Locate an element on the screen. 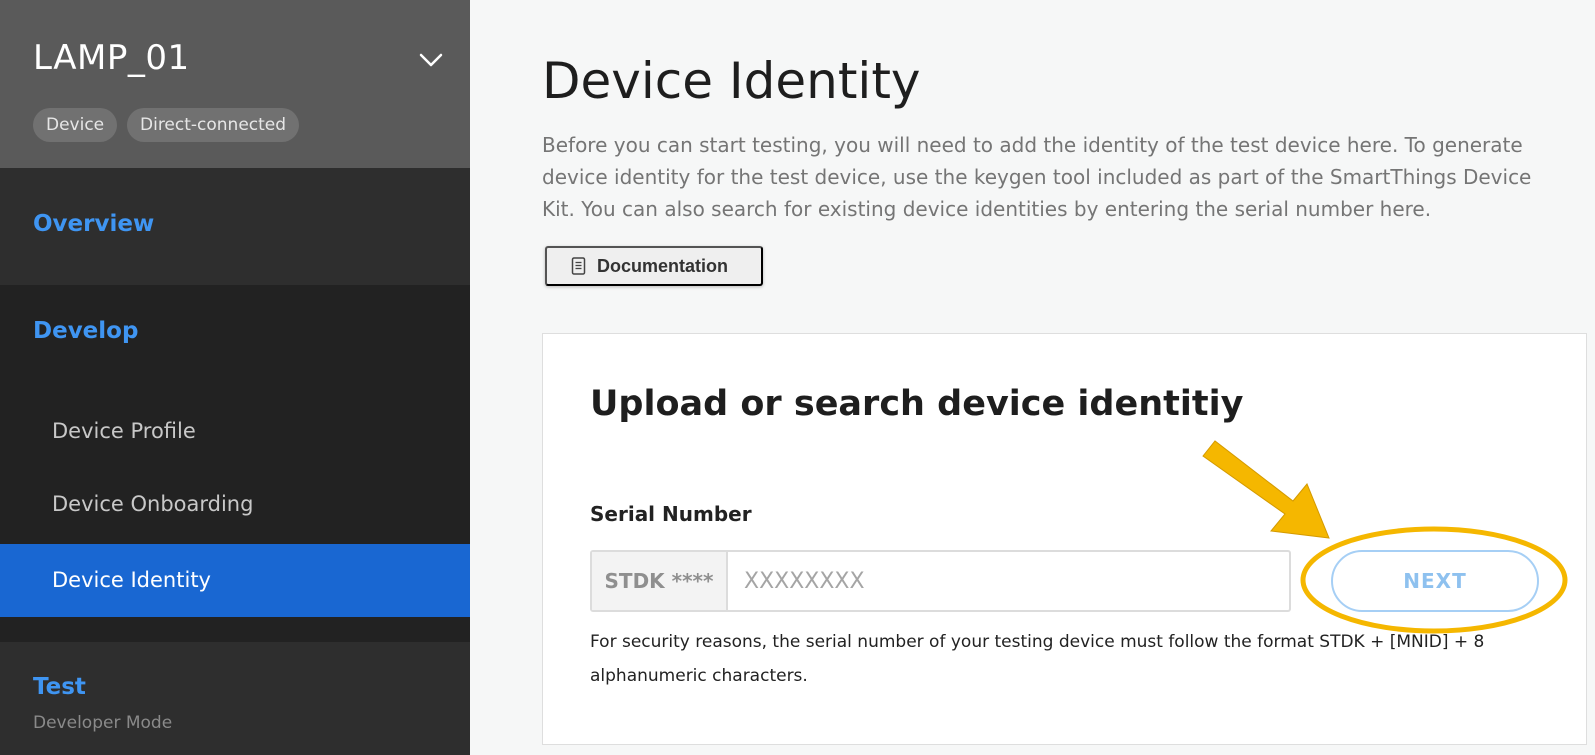 The image size is (1595, 755). document-icon is located at coordinates (578, 266).